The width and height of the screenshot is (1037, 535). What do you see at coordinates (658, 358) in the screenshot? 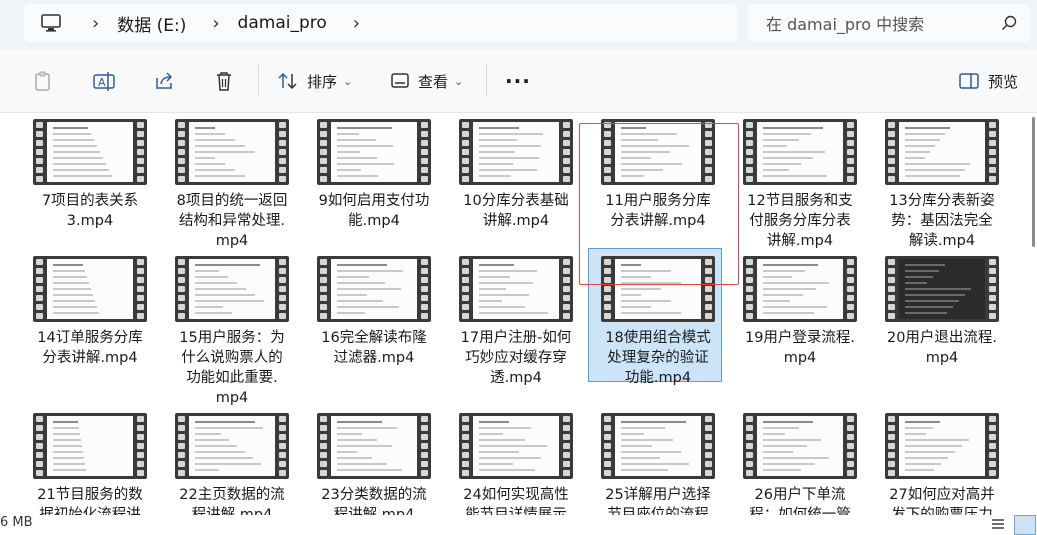
I see `file-name-line: 处理复杂的验证` at bounding box center [658, 358].